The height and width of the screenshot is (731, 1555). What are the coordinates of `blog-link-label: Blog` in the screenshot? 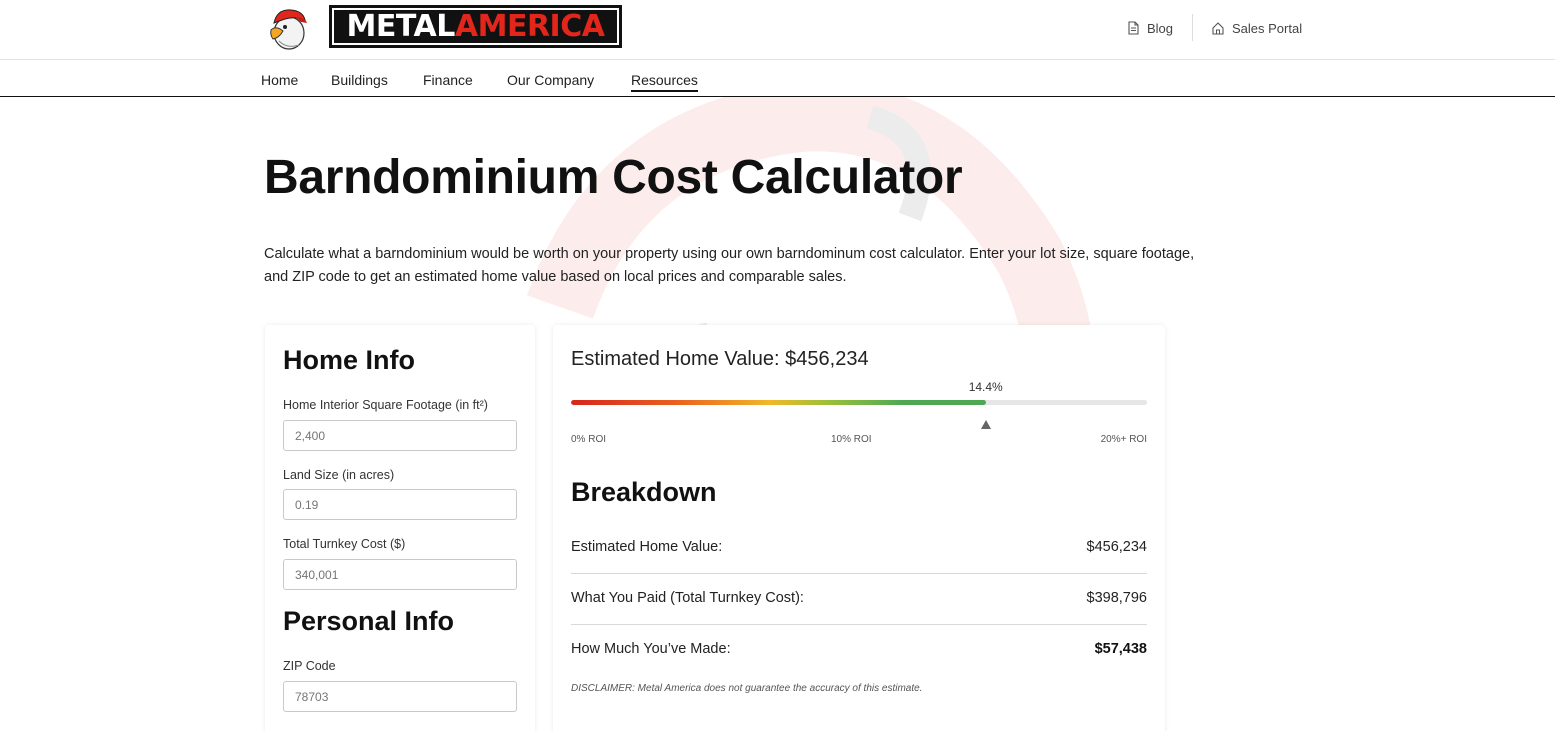 It's located at (1160, 28).